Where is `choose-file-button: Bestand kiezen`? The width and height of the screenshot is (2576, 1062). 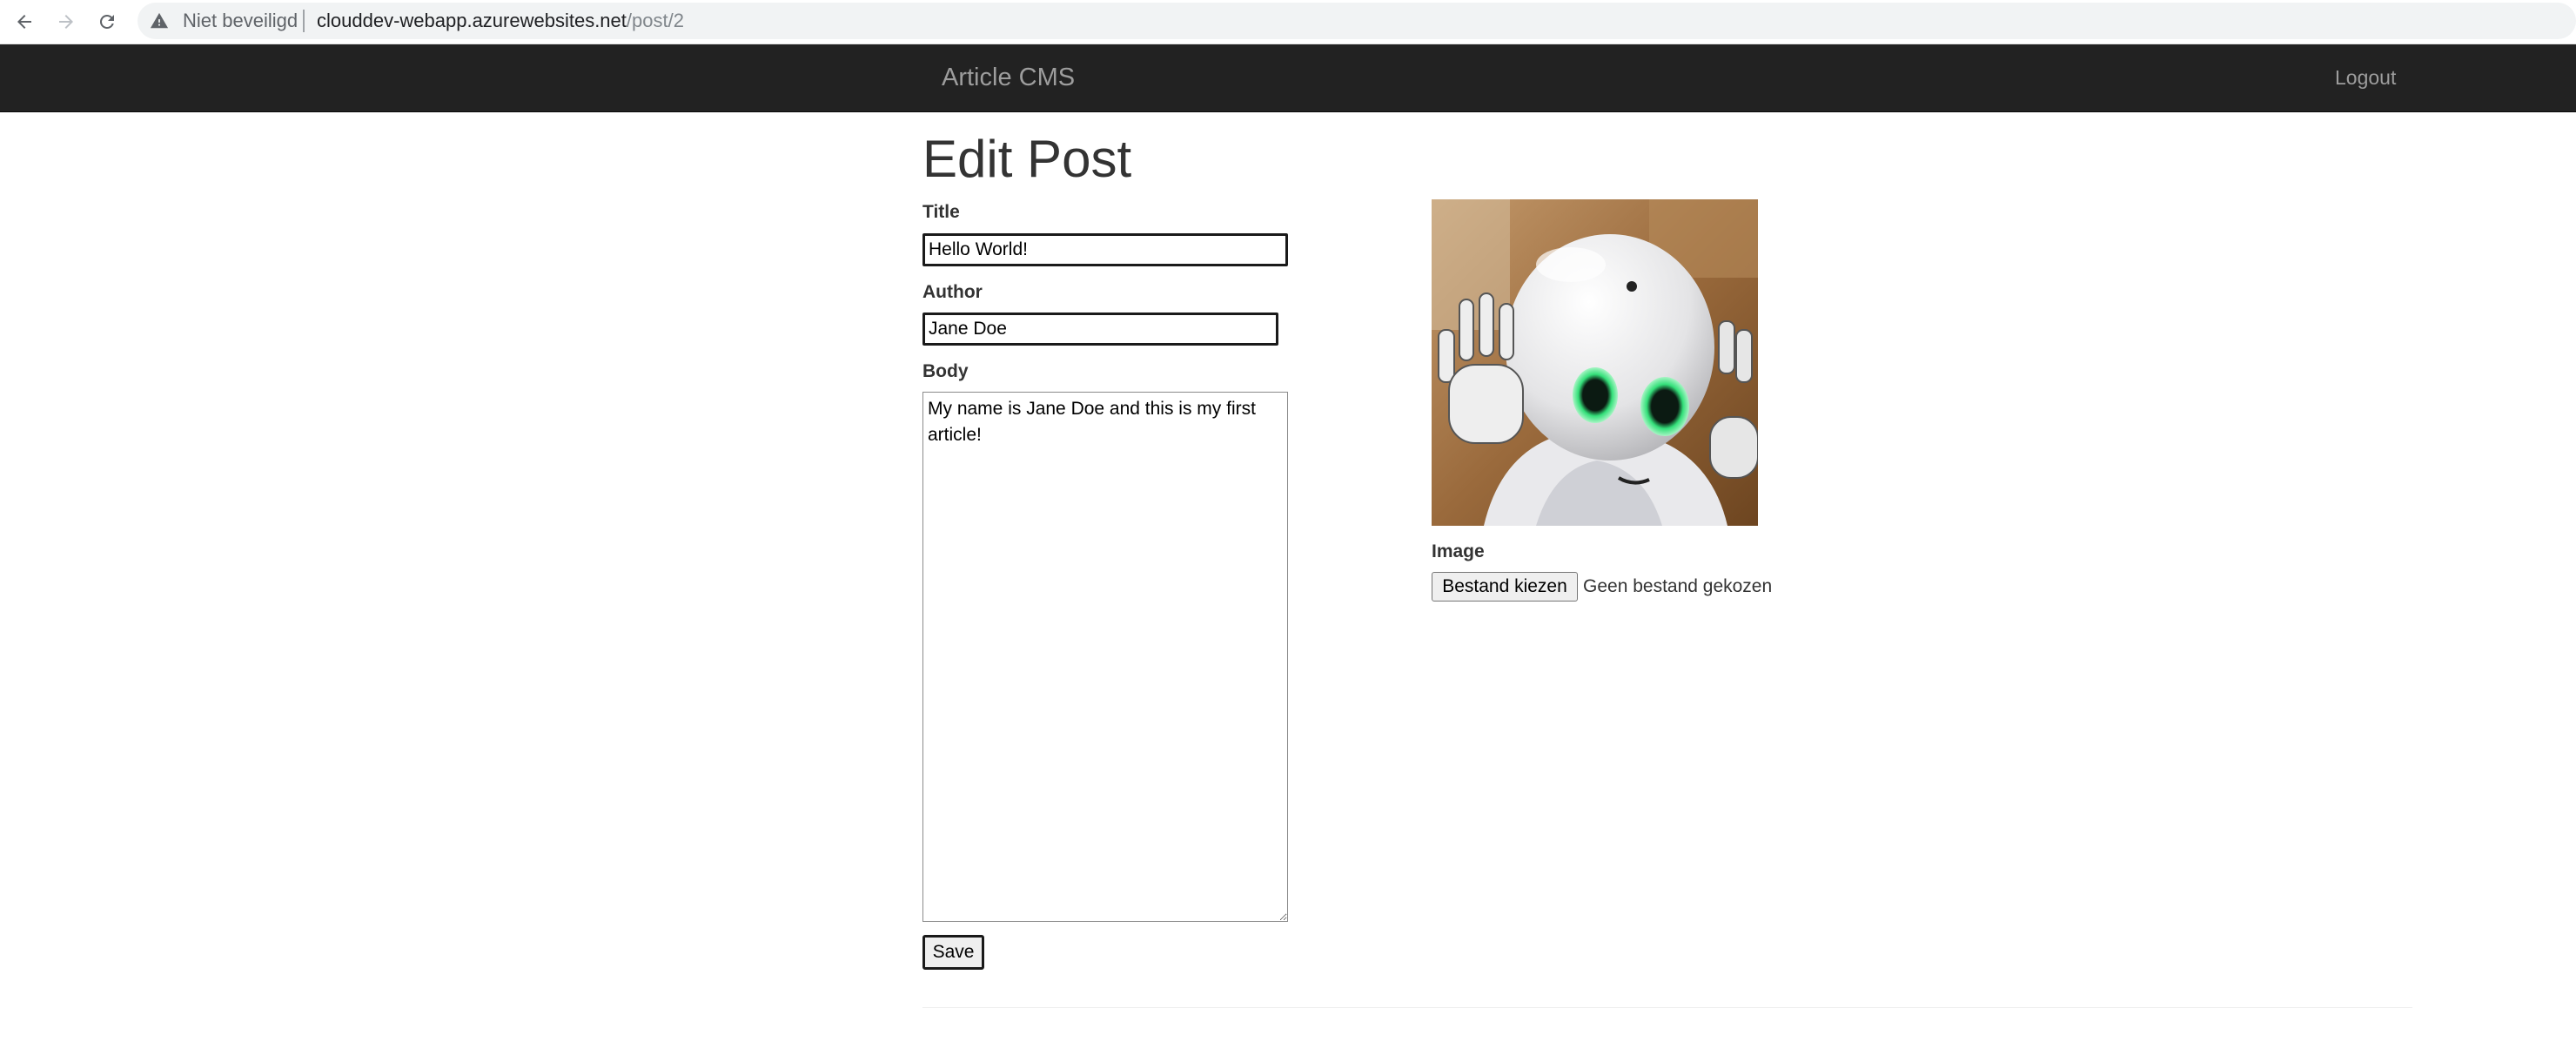 choose-file-button: Bestand kiezen is located at coordinates (1505, 587).